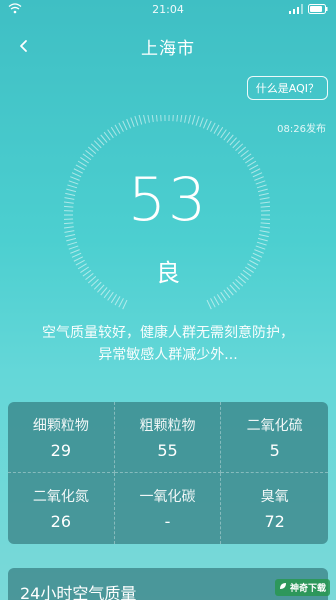  Describe the element at coordinates (167, 425) in the screenshot. I see `pollutant-label: 粗颗粒物` at that location.